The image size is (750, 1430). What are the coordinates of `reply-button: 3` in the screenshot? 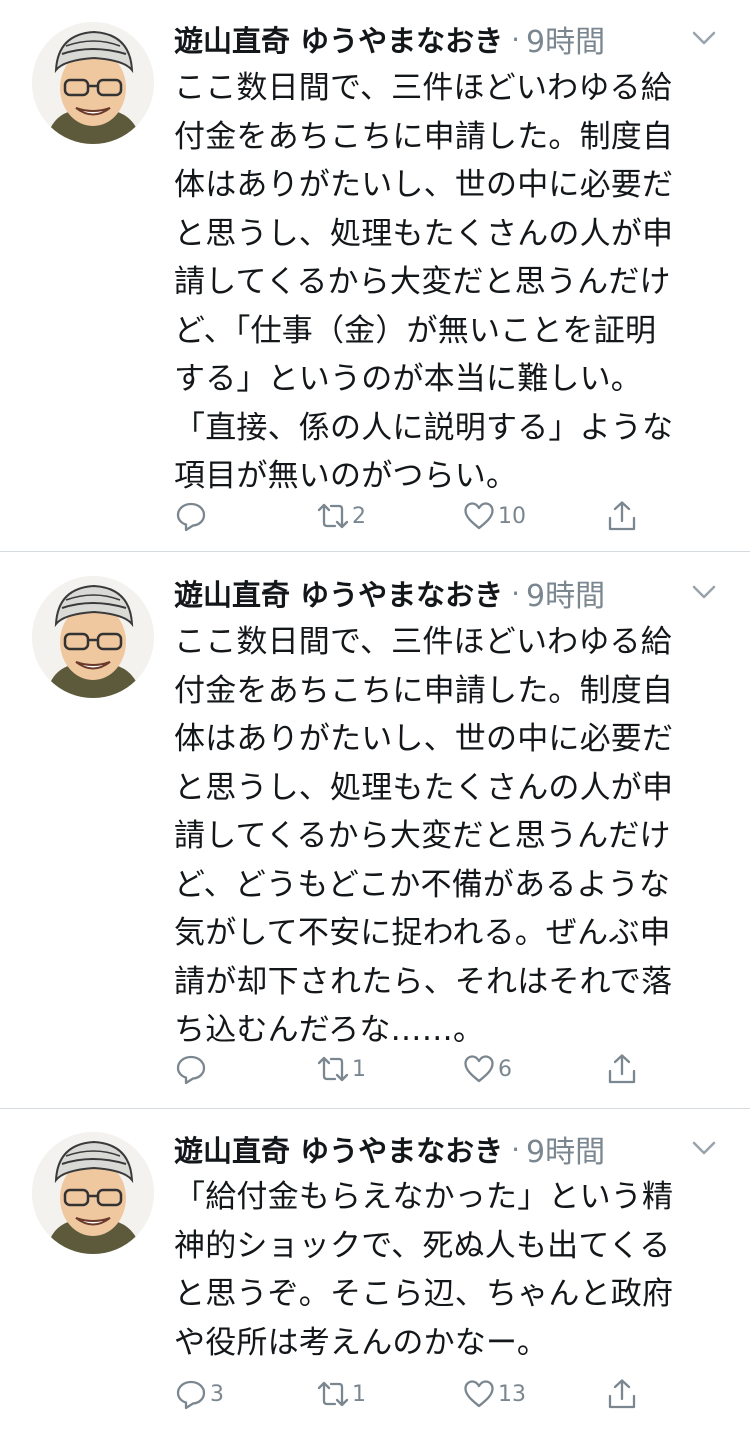 It's located at (199, 1394).